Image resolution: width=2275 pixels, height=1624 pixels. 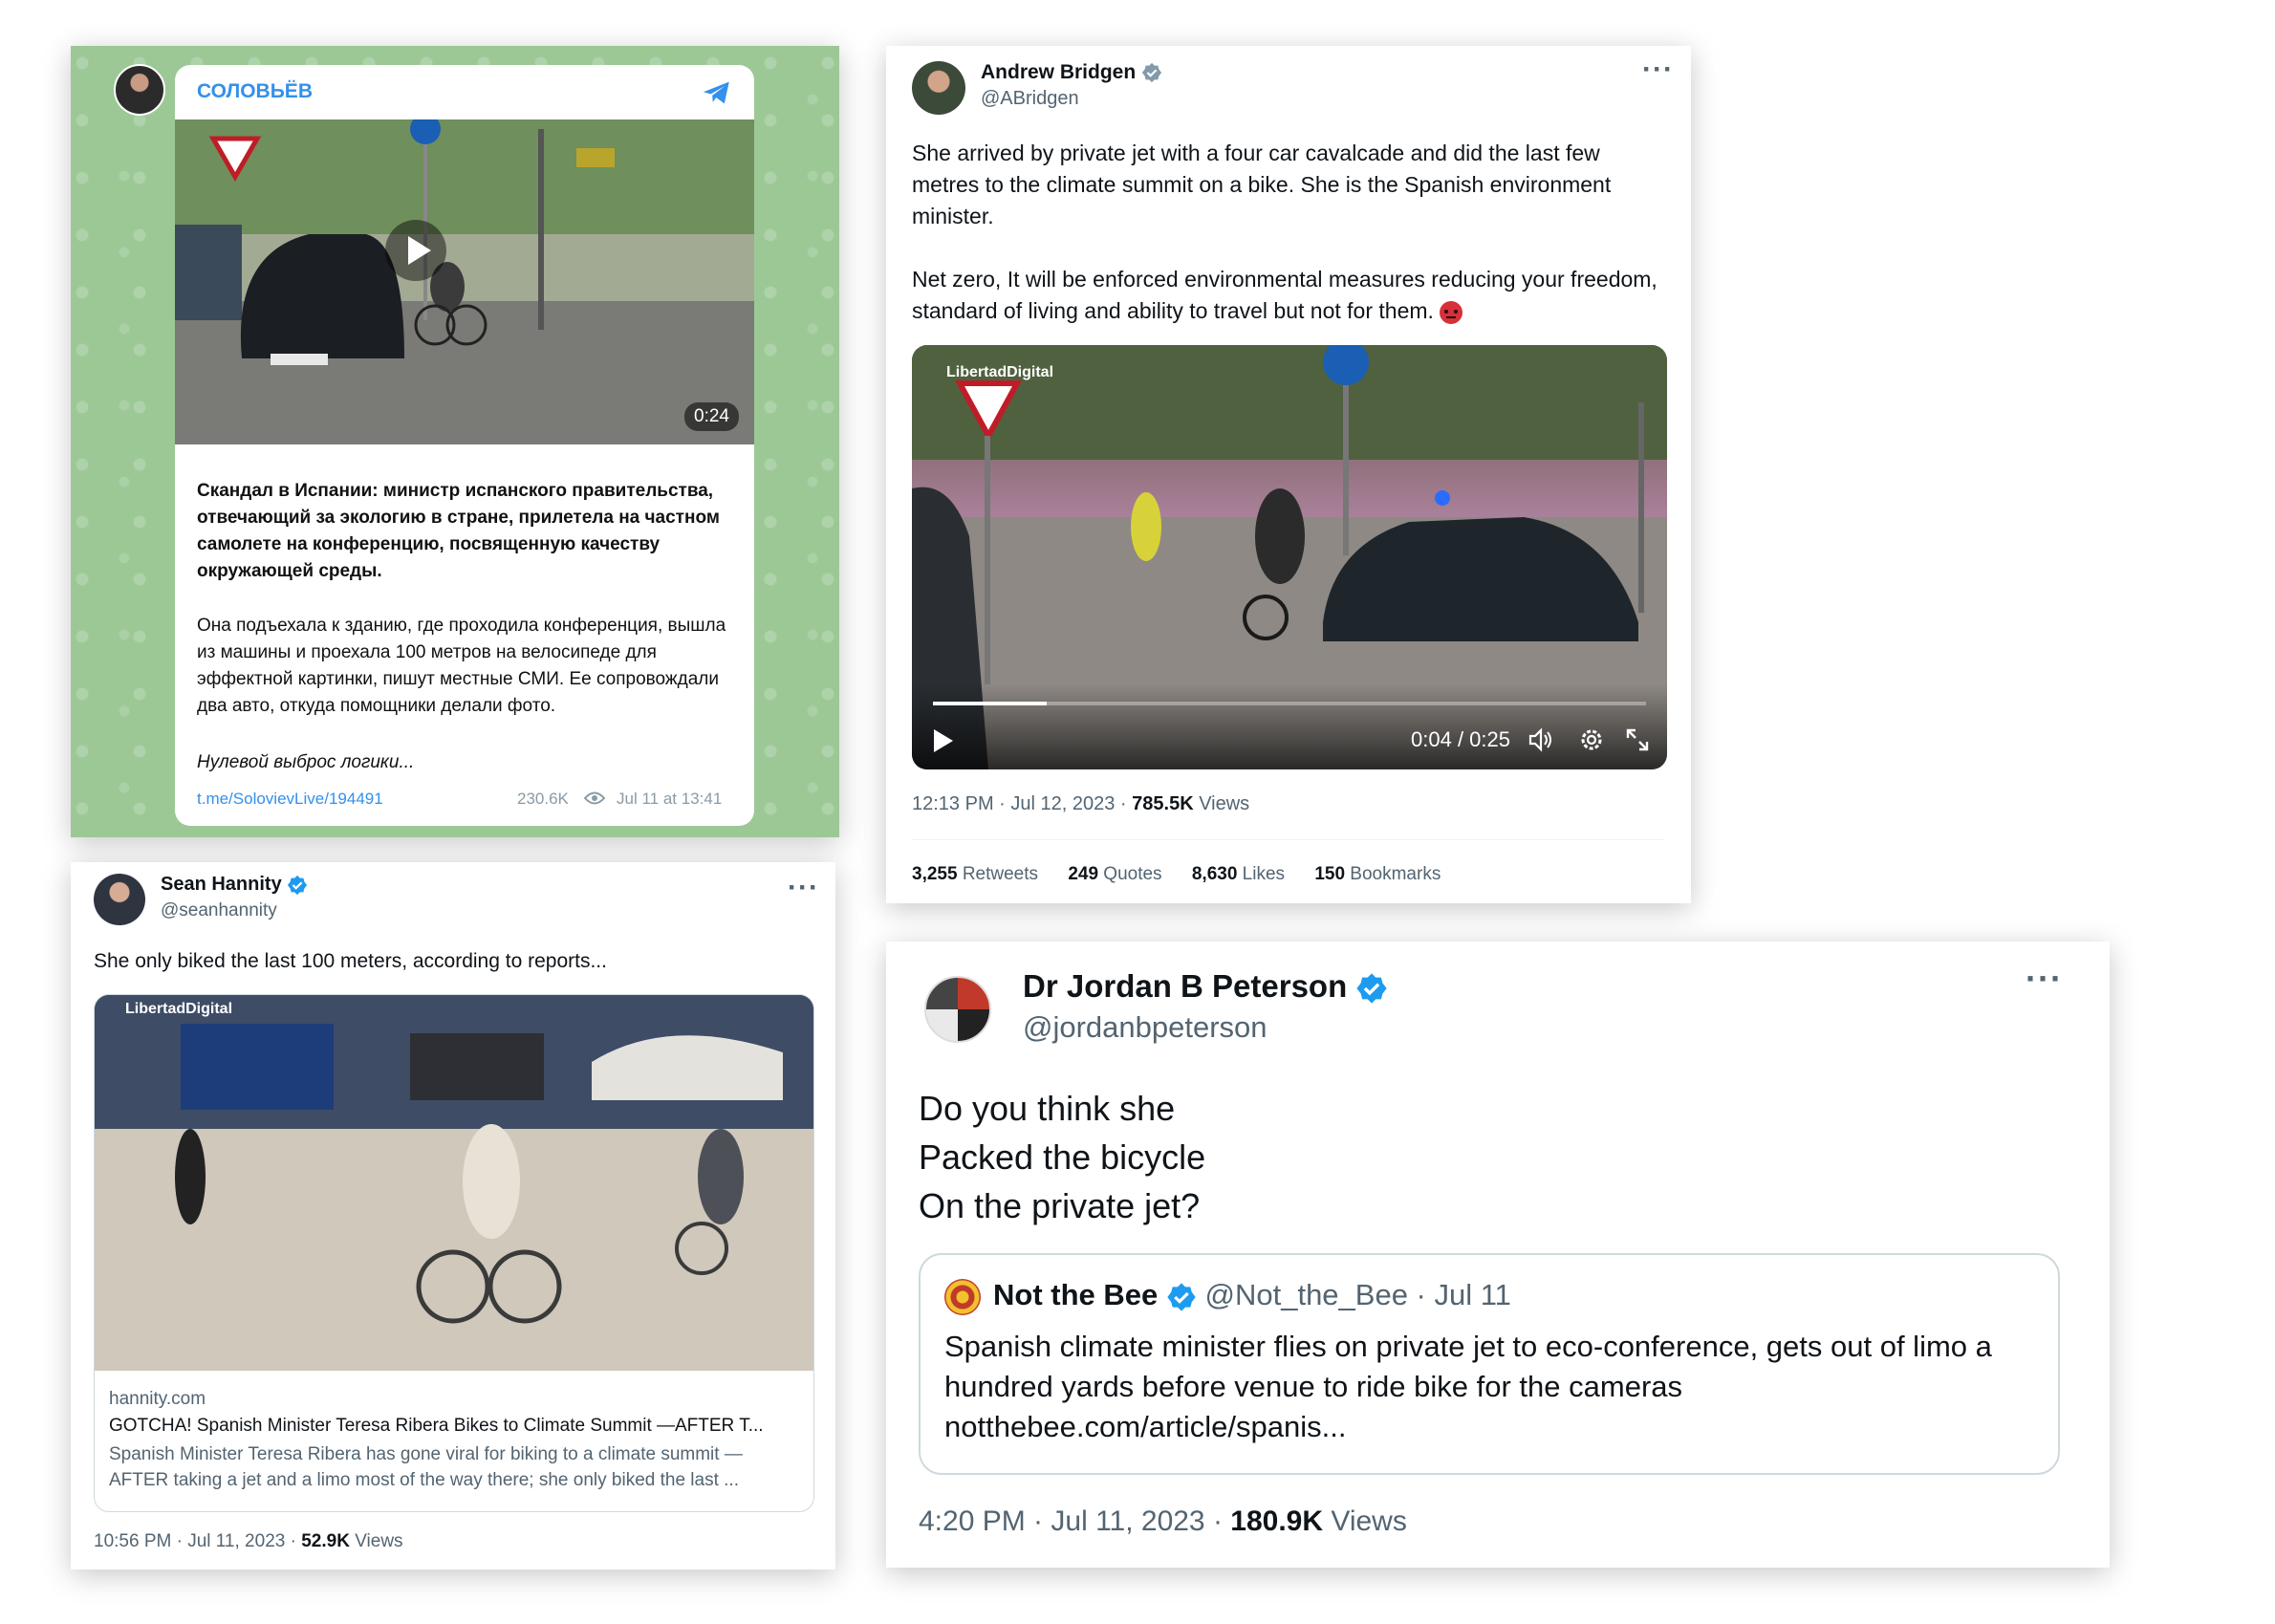 I want to click on video-thumbnail: 0:24, so click(x=465, y=282).